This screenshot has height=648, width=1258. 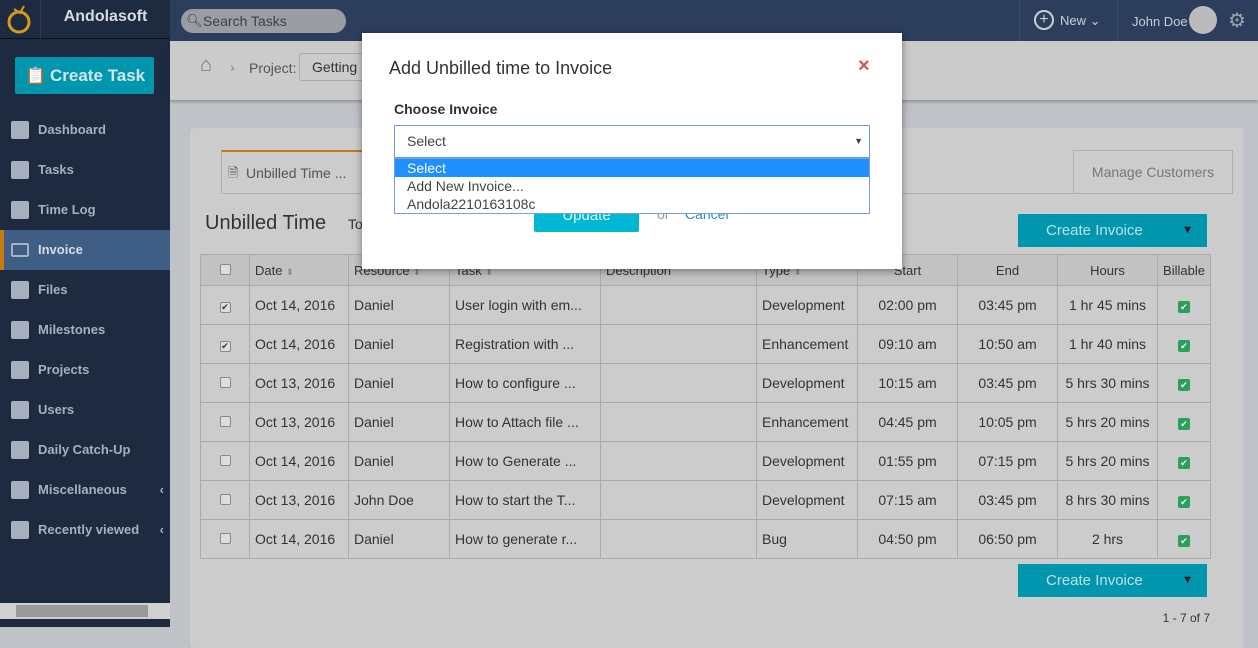 I want to click on cell-hours: 5 hrs 20 mins, so click(x=1107, y=461).